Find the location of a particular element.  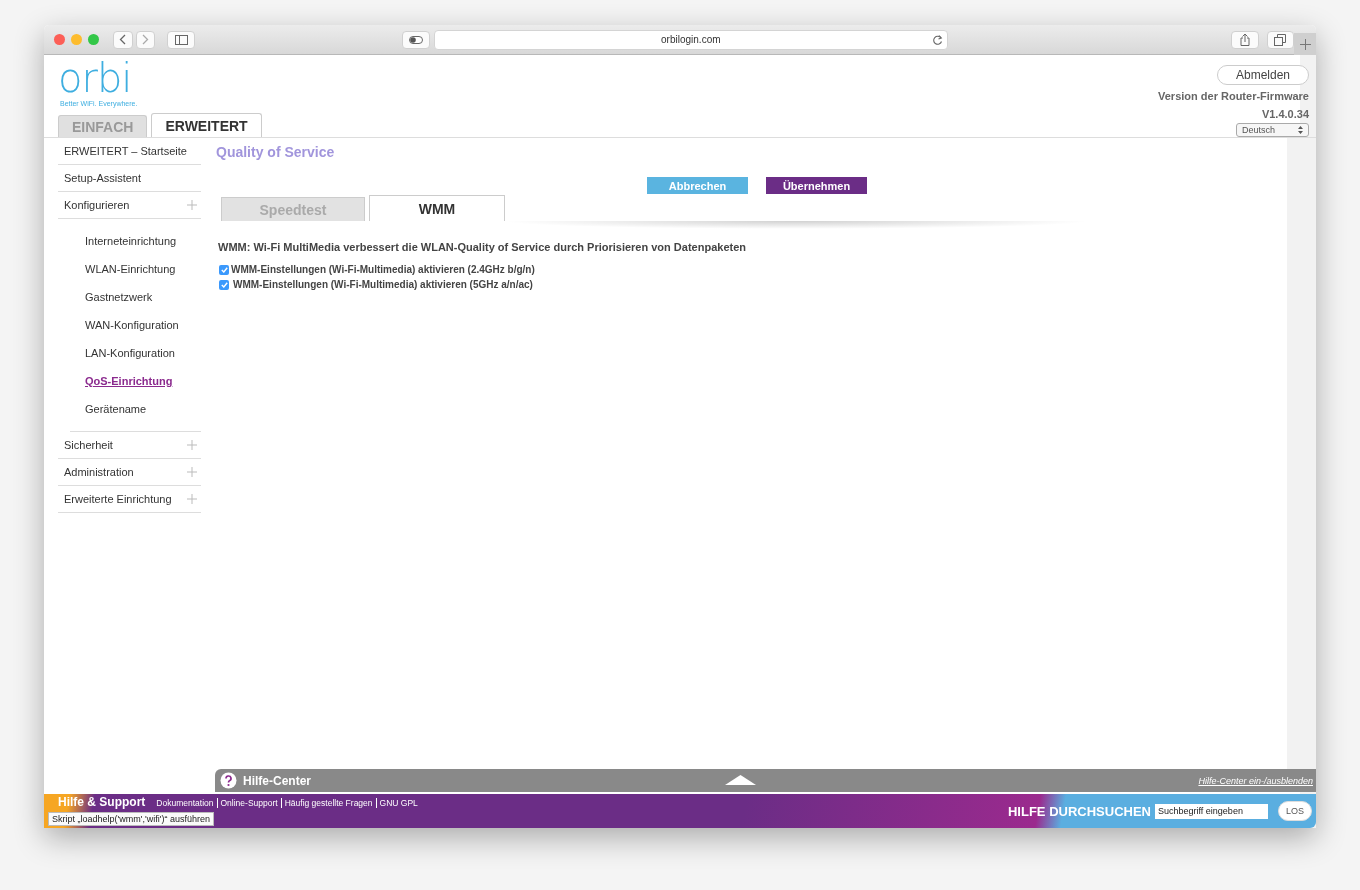

share-icon is located at coordinates (1244, 39).